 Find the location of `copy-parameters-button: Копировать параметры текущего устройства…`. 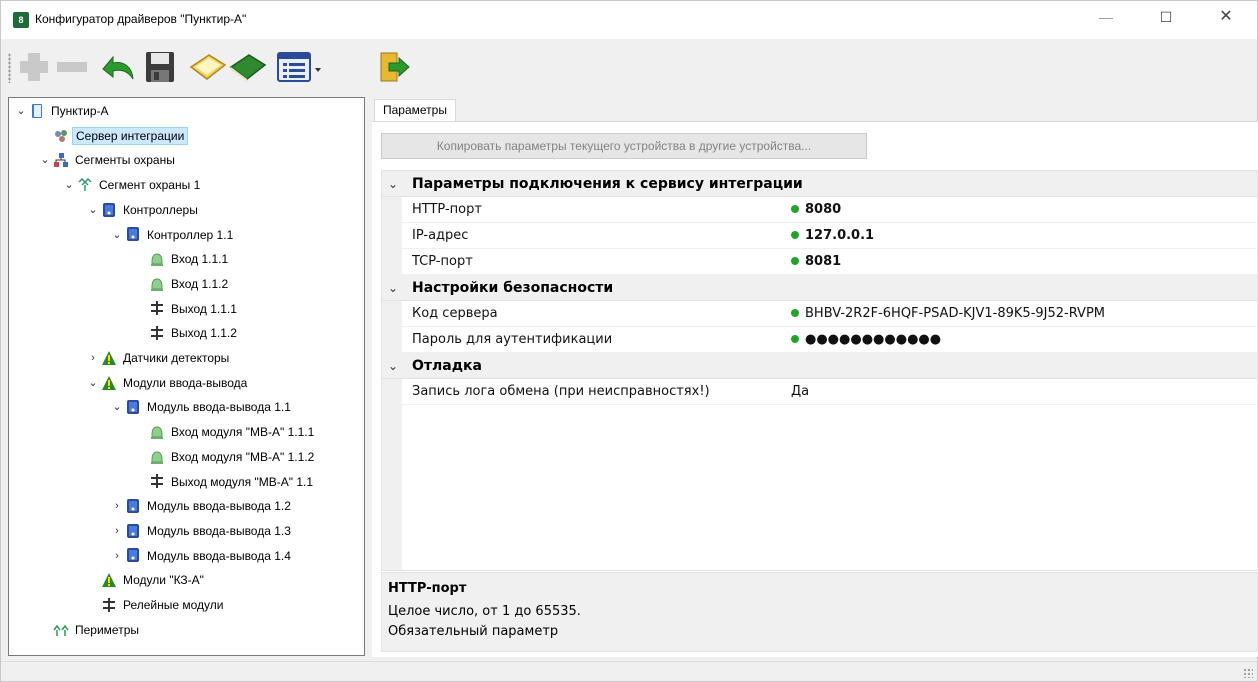

copy-parameters-button: Копировать параметры текущего устройства… is located at coordinates (624, 146).